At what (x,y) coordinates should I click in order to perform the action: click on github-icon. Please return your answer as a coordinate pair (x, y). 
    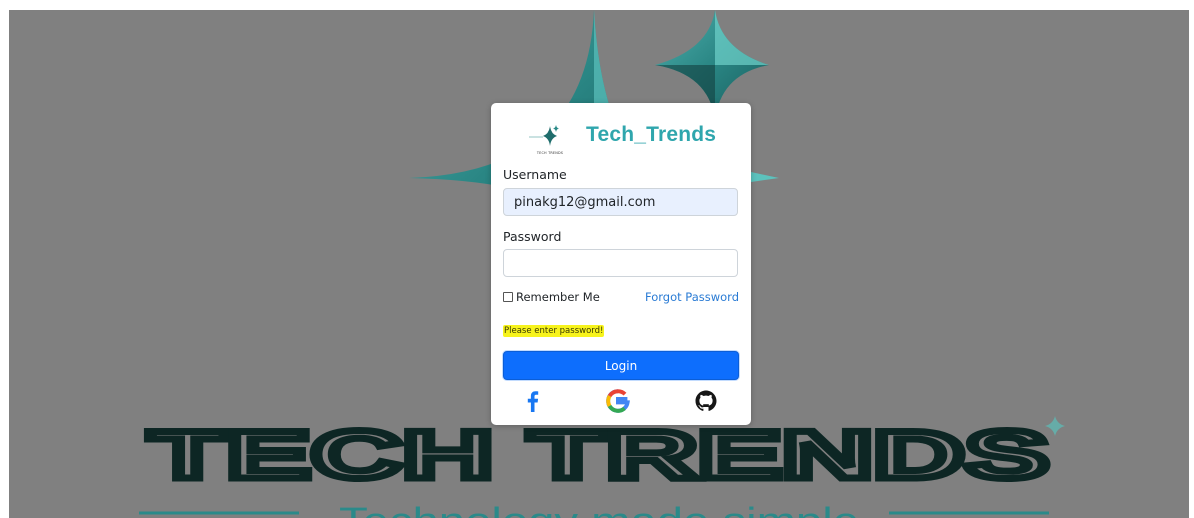
    Looking at the image, I should click on (706, 400).